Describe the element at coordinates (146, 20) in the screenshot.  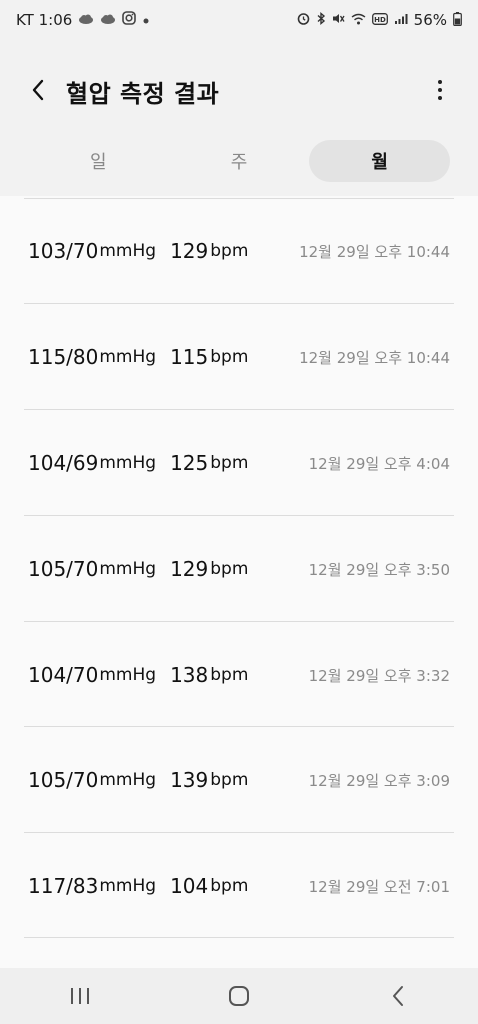
I see `dot-icon` at that location.